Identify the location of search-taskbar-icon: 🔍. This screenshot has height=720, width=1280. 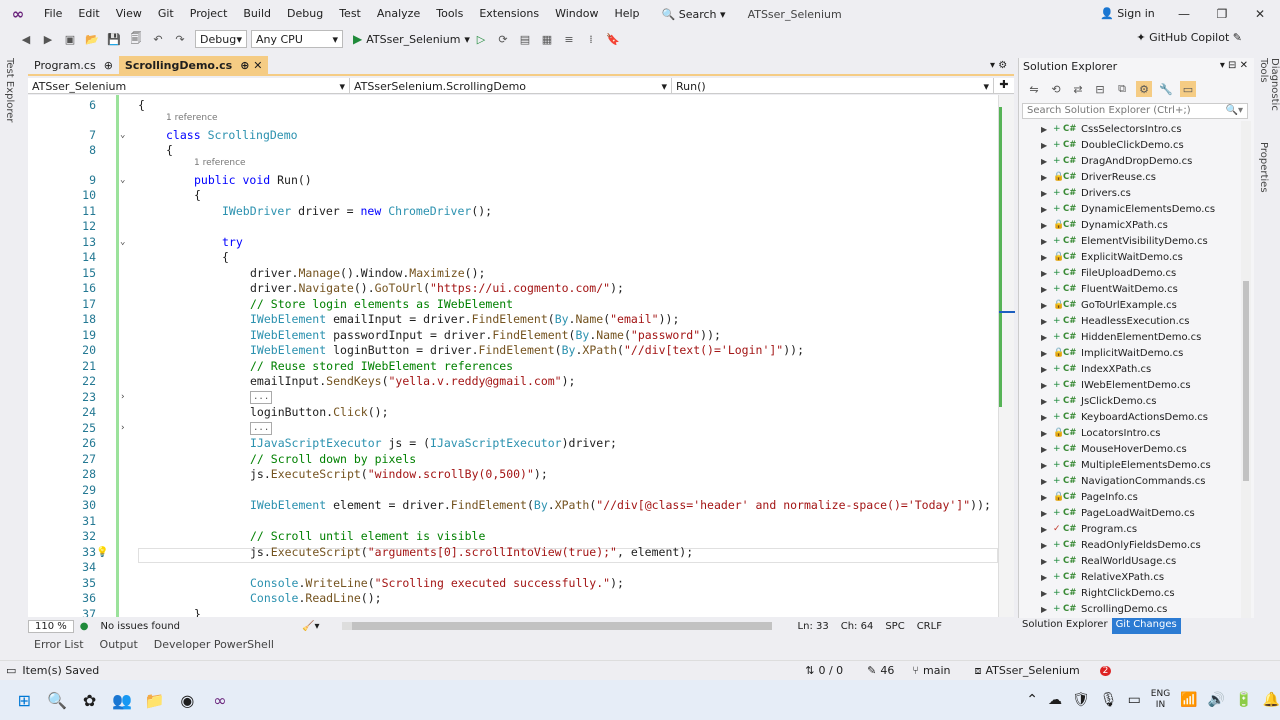
(57, 700).